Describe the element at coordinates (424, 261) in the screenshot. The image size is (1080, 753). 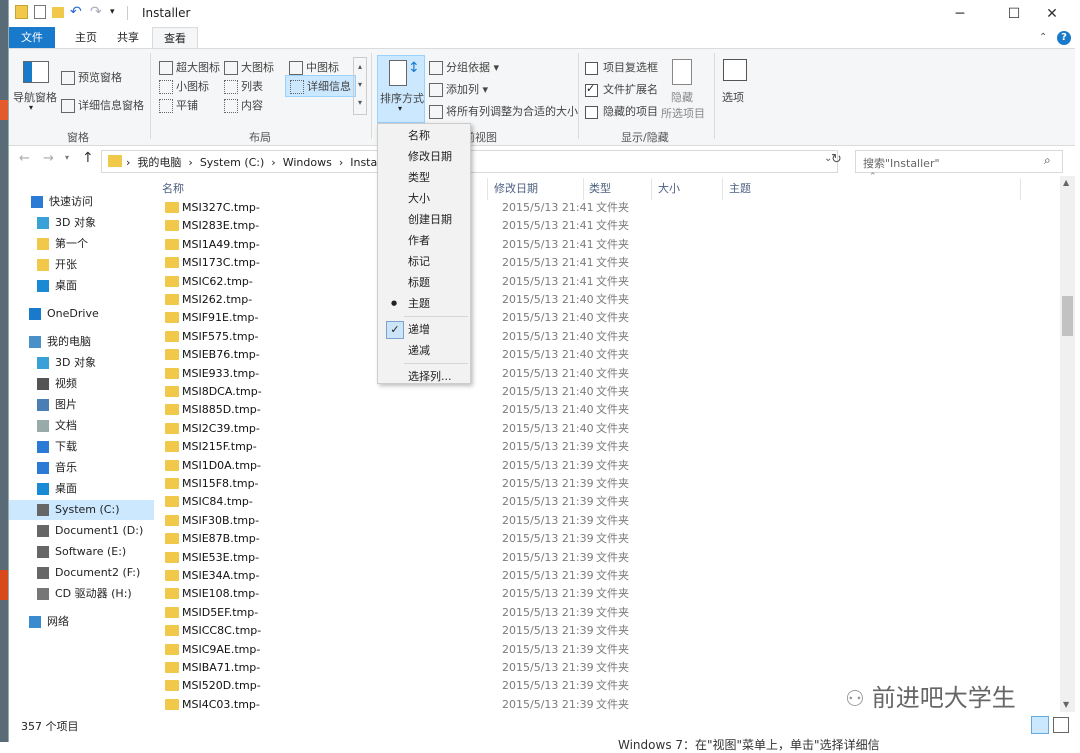
I see `menu-item: 标记` at that location.